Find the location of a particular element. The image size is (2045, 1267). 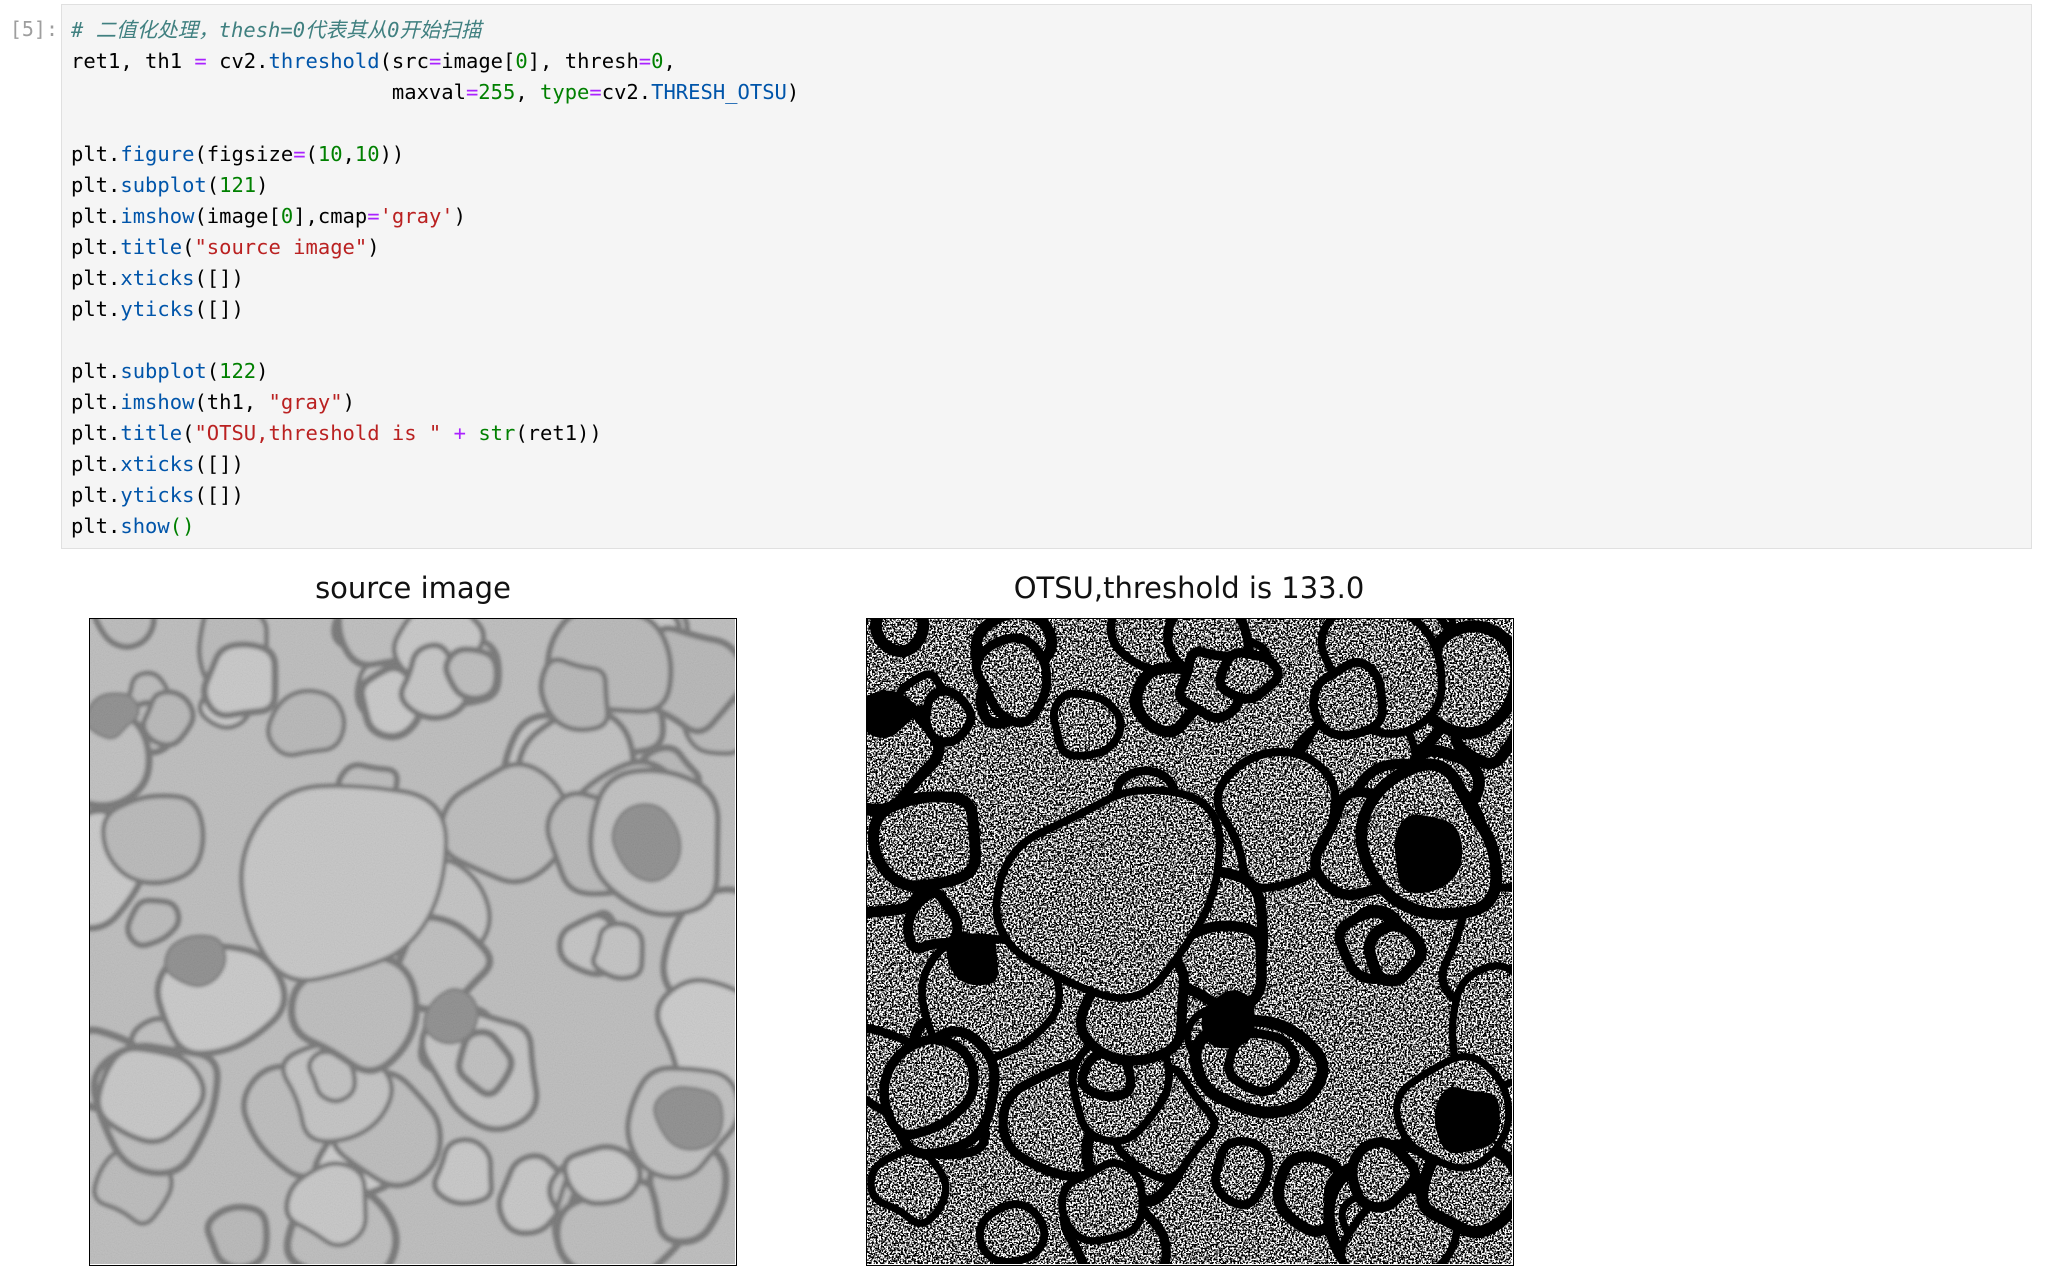

code-token: () is located at coordinates (182, 526).